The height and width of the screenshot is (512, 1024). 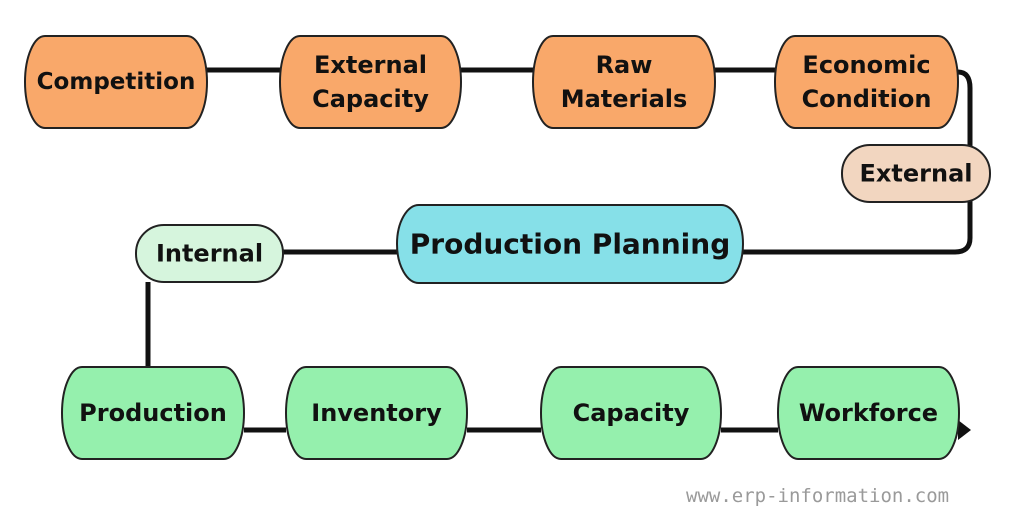 I want to click on internal-factor-node: Inventory, so click(x=376, y=413).